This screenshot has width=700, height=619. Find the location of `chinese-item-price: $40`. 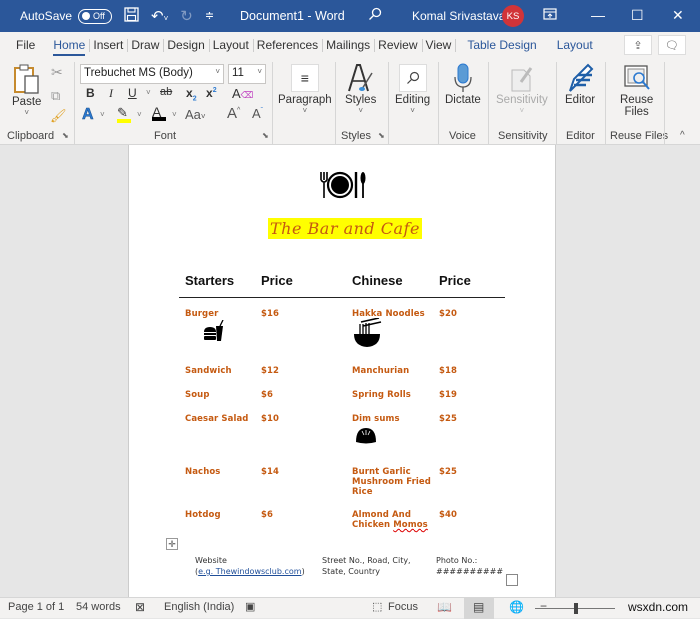

chinese-item-price: $40 is located at coordinates (448, 515).